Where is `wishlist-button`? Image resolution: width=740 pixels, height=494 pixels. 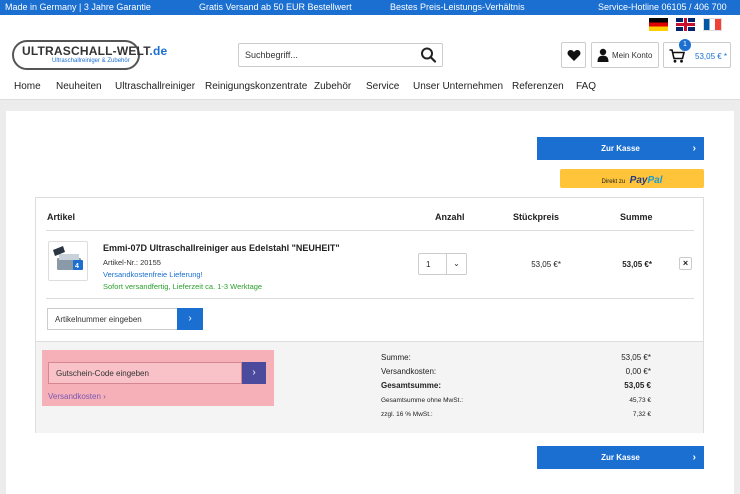
wishlist-button is located at coordinates (573, 55).